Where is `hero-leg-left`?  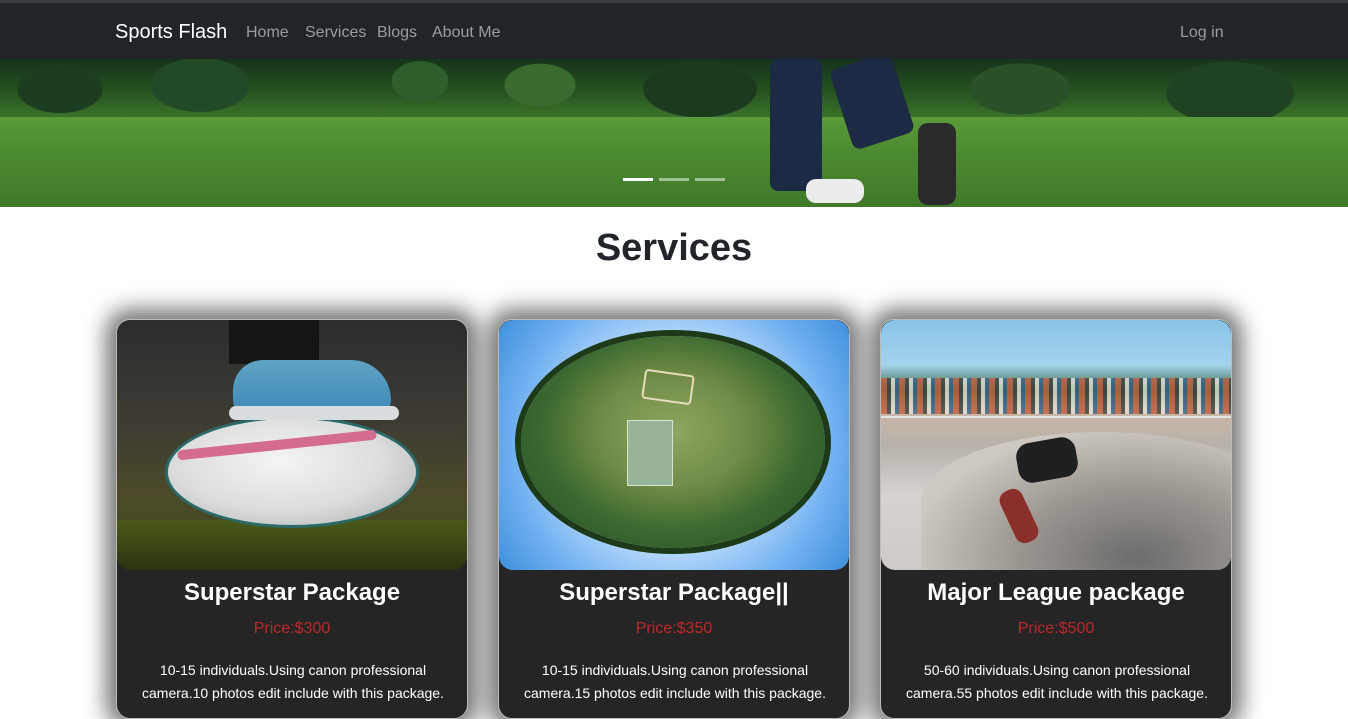 hero-leg-left is located at coordinates (796, 125).